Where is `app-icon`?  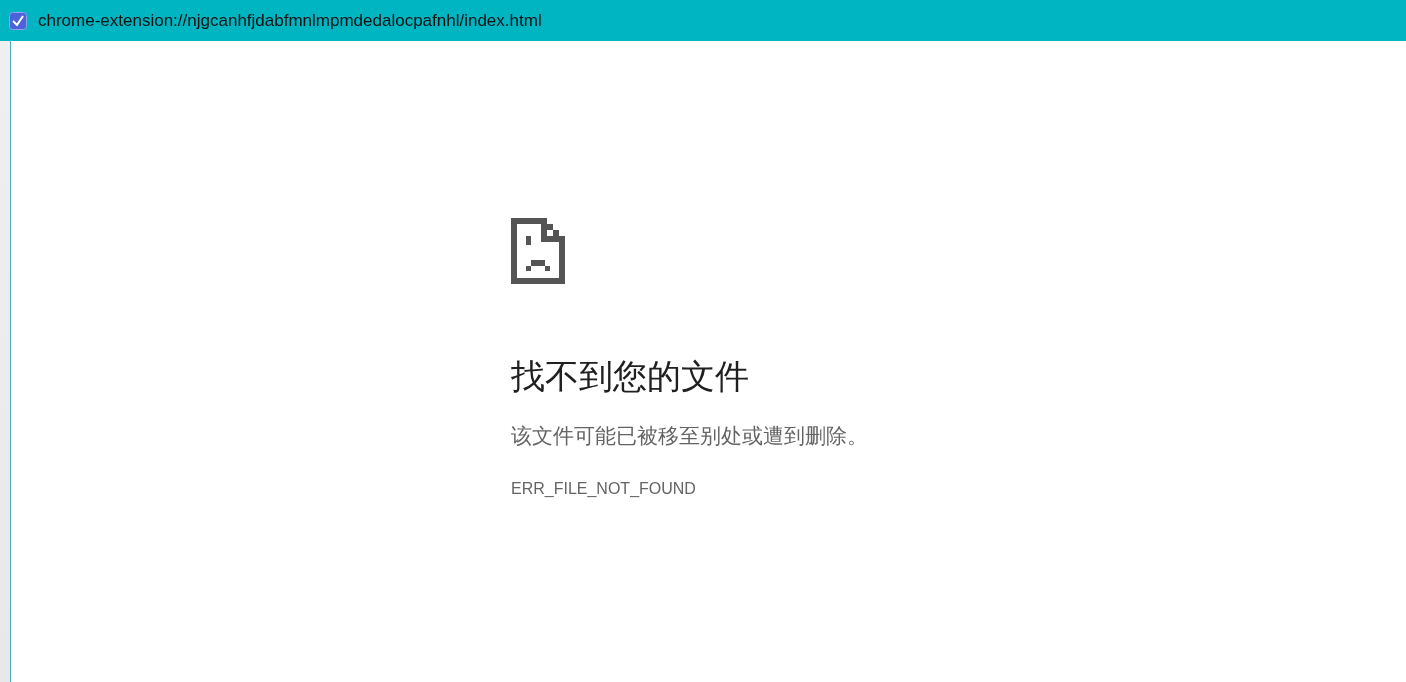 app-icon is located at coordinates (18, 20).